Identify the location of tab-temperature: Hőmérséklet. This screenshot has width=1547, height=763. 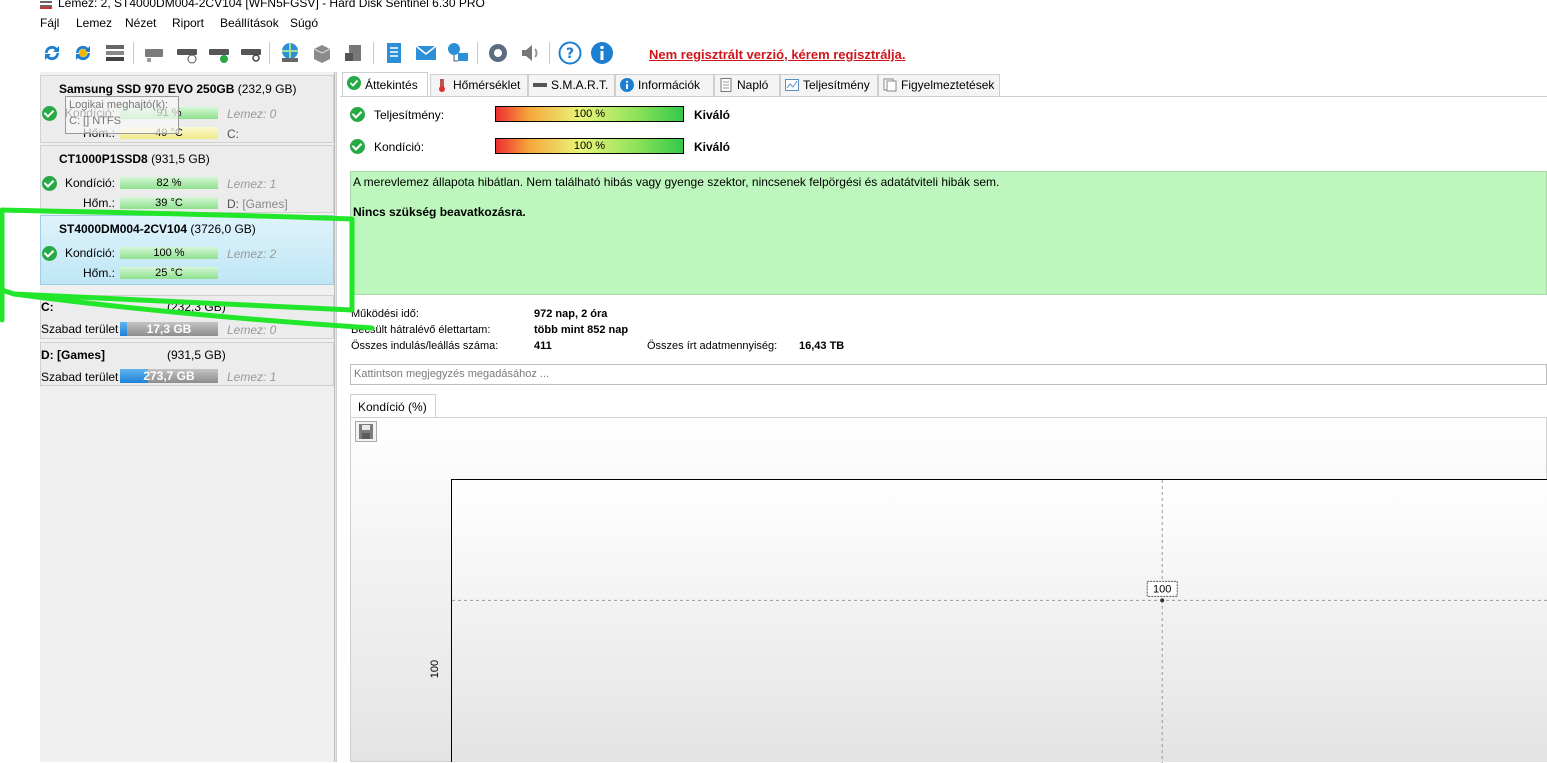
(479, 85).